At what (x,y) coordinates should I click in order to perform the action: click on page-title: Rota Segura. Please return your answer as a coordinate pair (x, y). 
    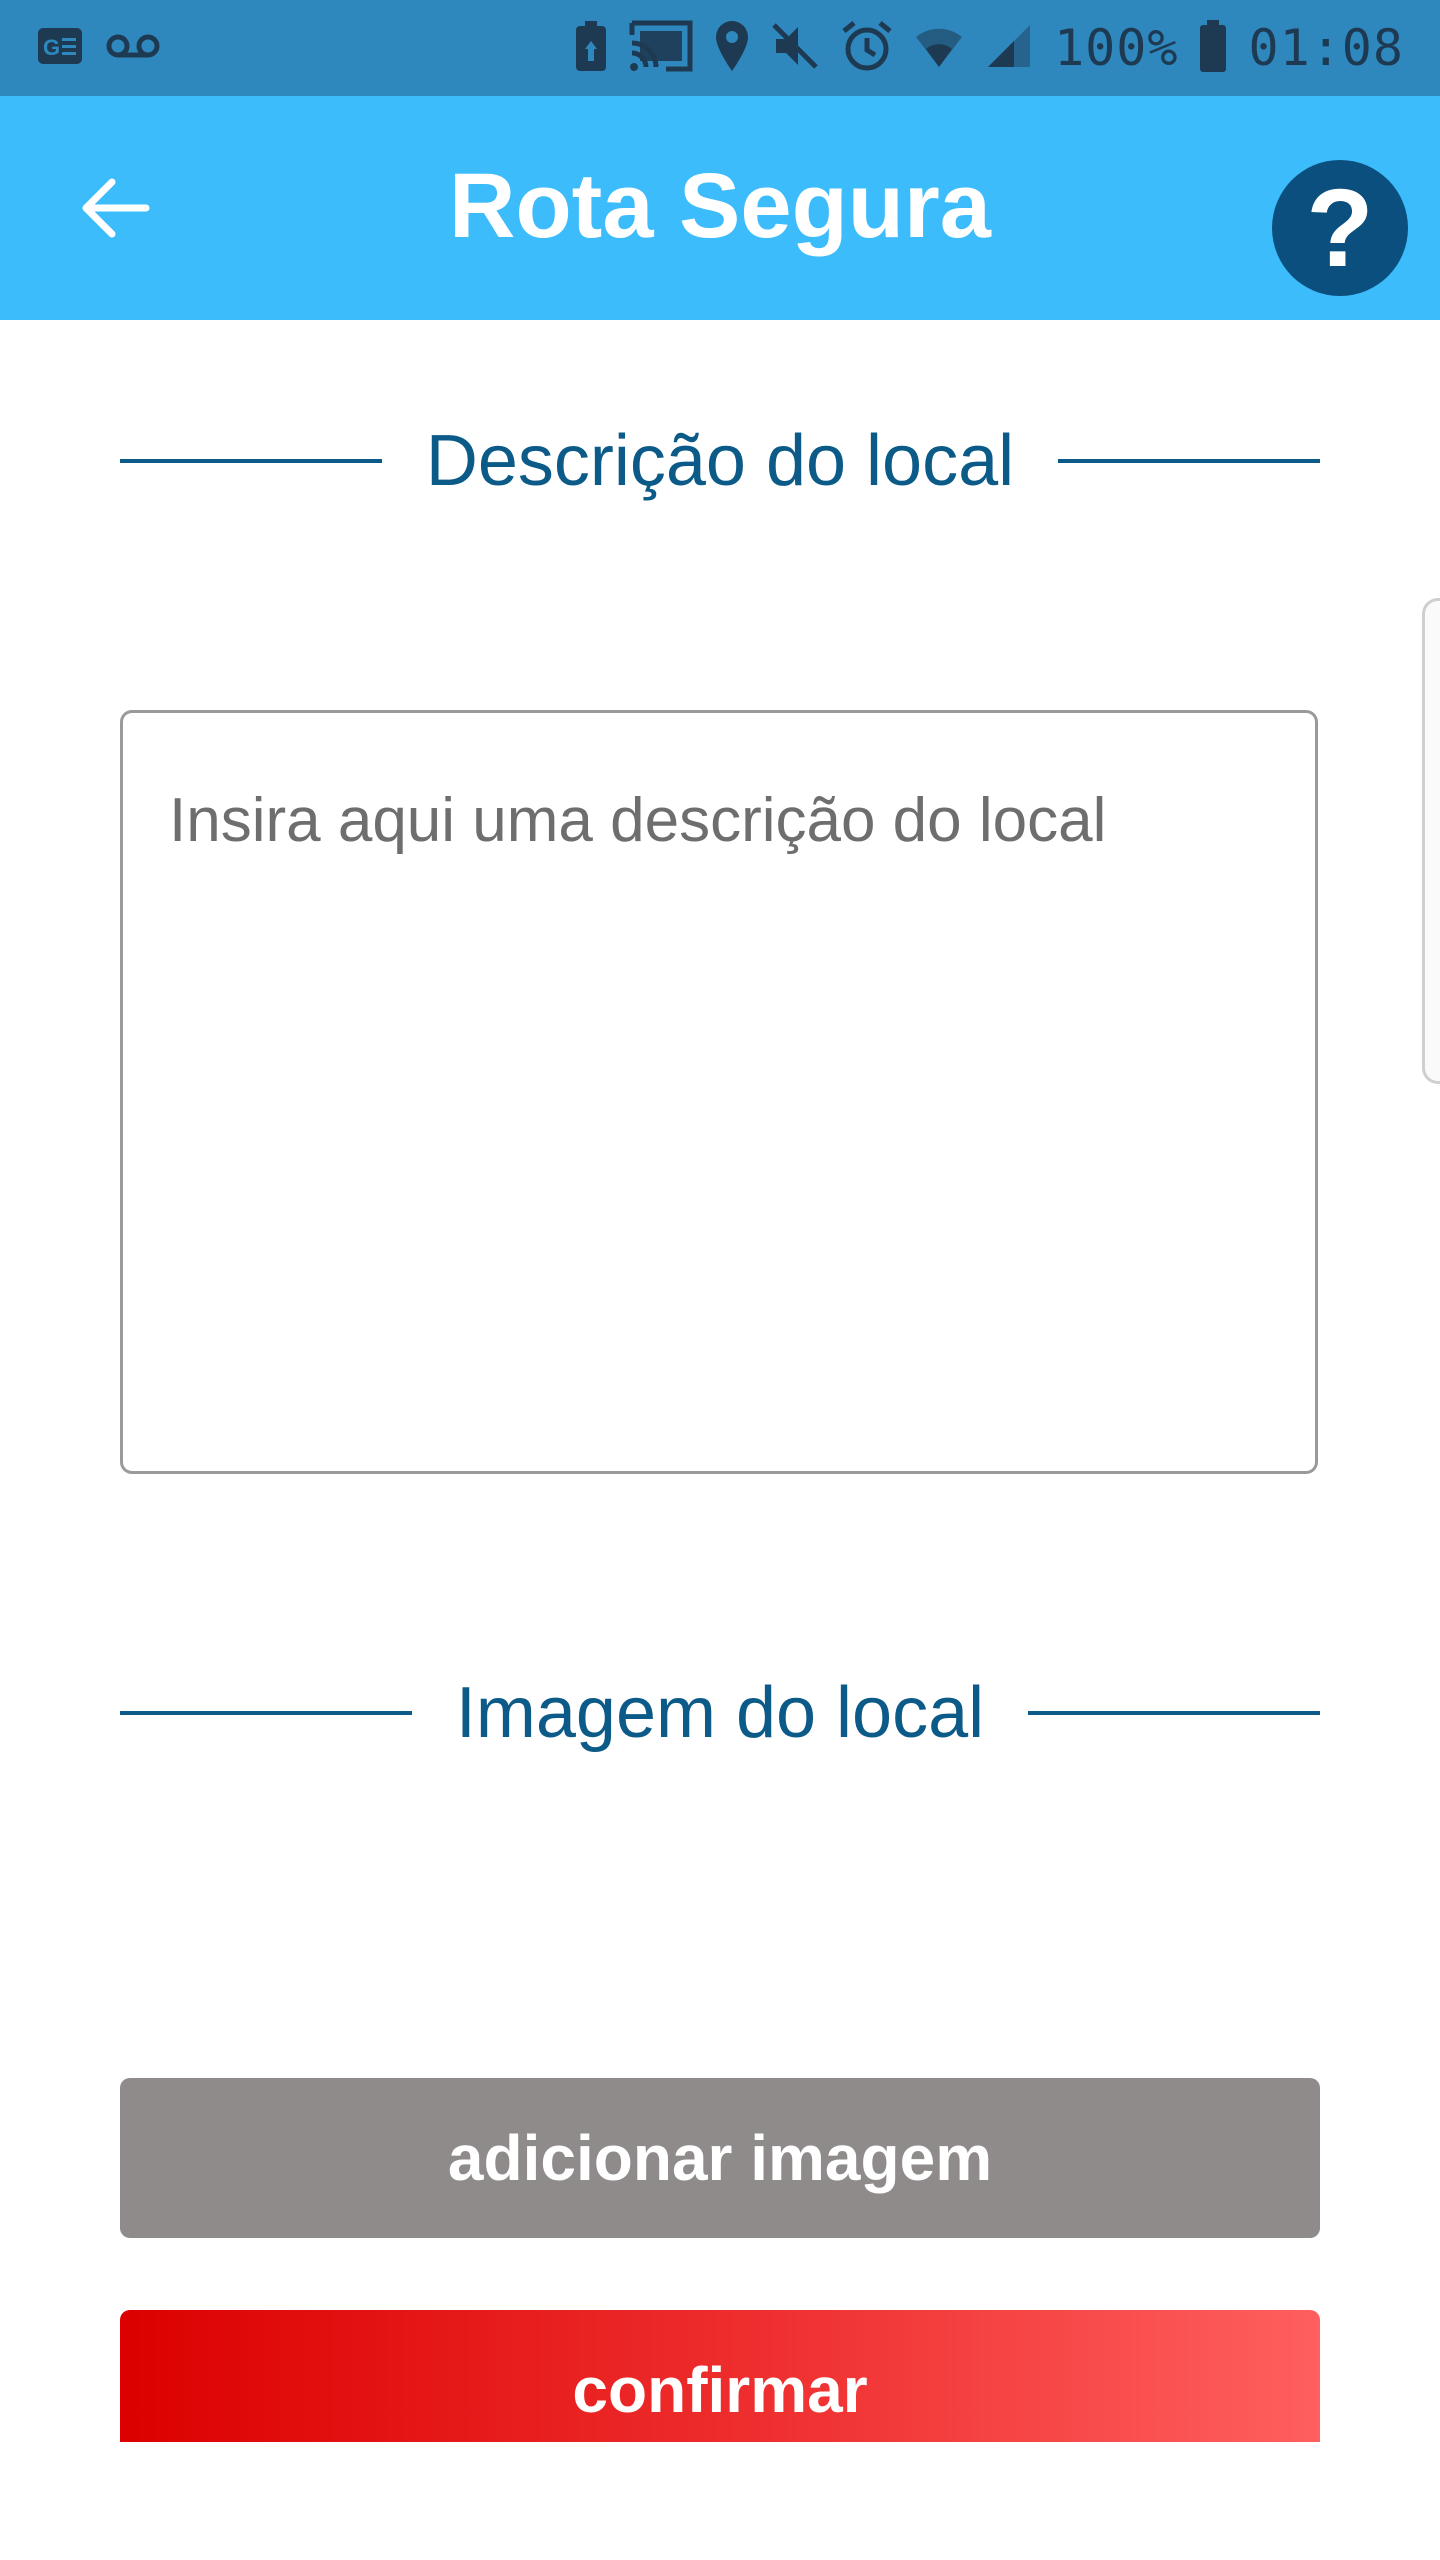
    Looking at the image, I should click on (720, 206).